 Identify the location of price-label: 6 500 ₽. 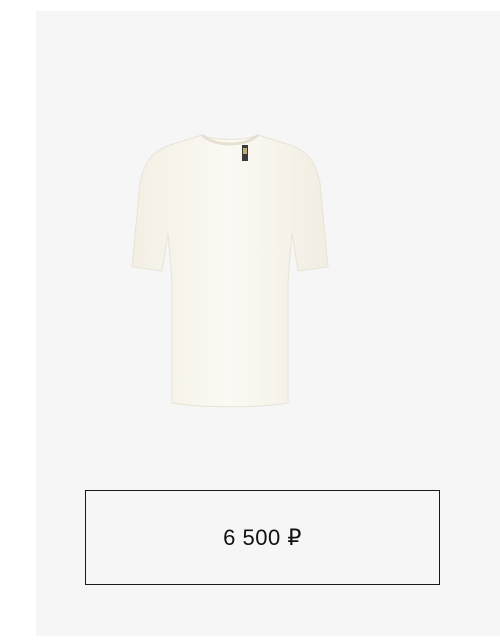
(262, 537).